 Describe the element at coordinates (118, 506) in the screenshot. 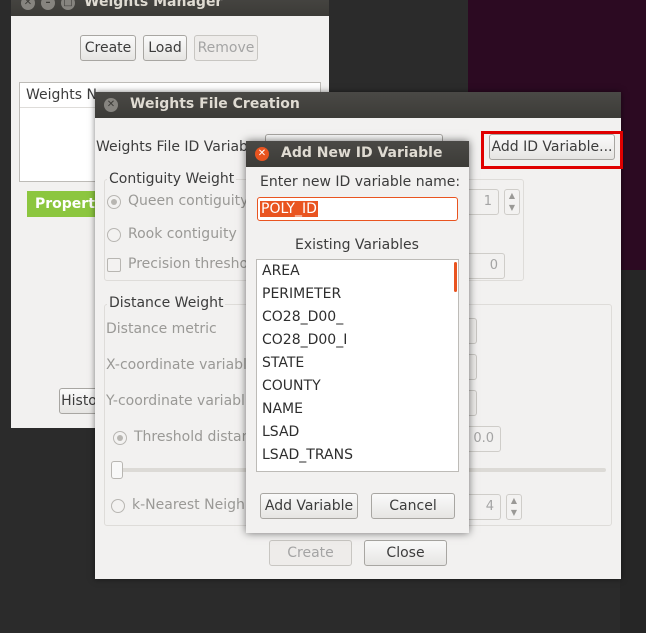

I see `knn-radio` at that location.